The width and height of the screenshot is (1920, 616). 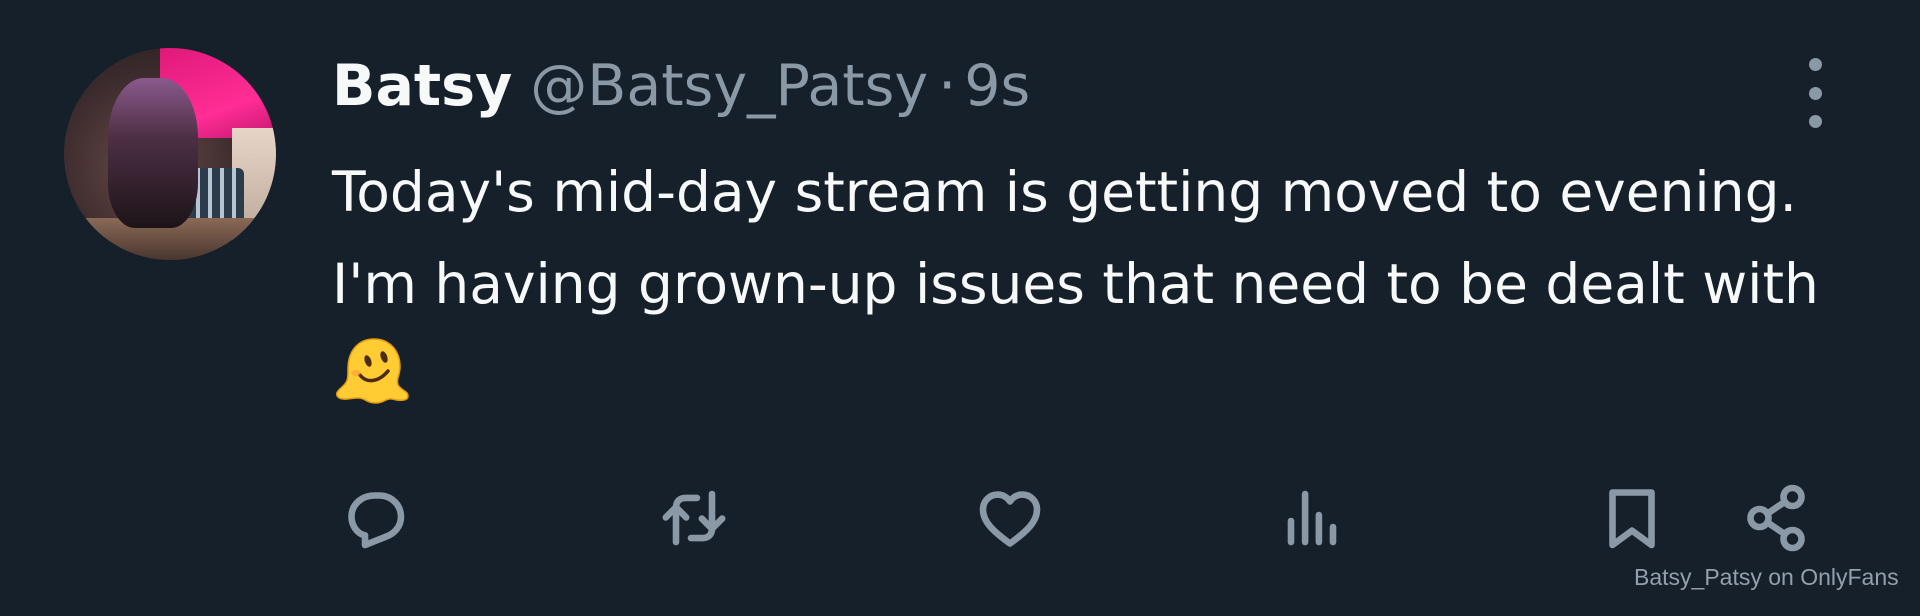 I want to click on retweet-button, so click(x=694, y=518).